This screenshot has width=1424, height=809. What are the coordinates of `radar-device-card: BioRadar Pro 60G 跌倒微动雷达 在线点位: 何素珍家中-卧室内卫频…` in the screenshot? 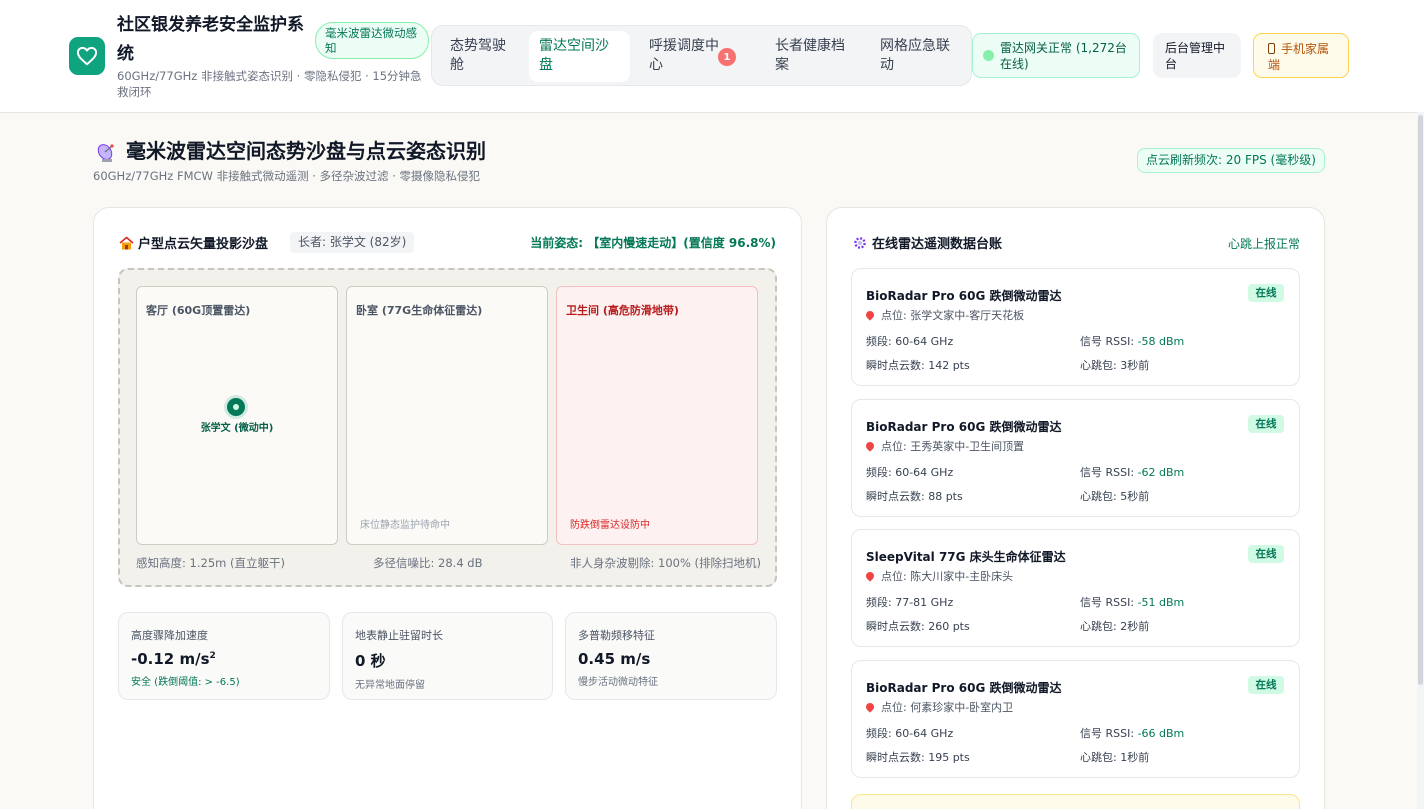 It's located at (1075, 719).